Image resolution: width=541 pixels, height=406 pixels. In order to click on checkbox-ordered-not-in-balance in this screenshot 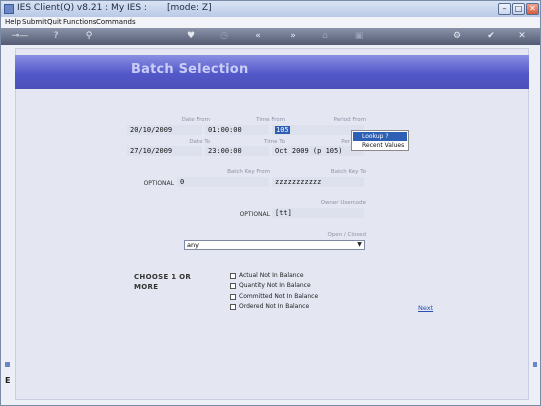, I will do `click(233, 307)`.